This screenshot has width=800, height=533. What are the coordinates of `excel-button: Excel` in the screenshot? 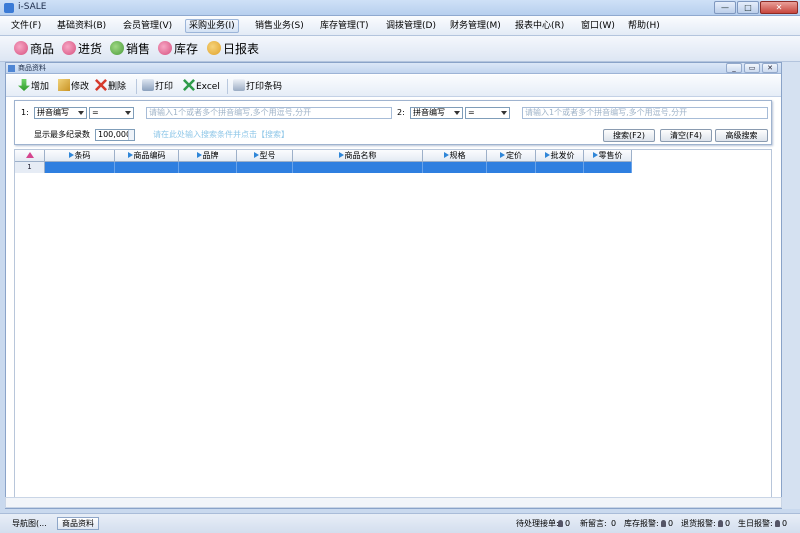 It's located at (201, 86).